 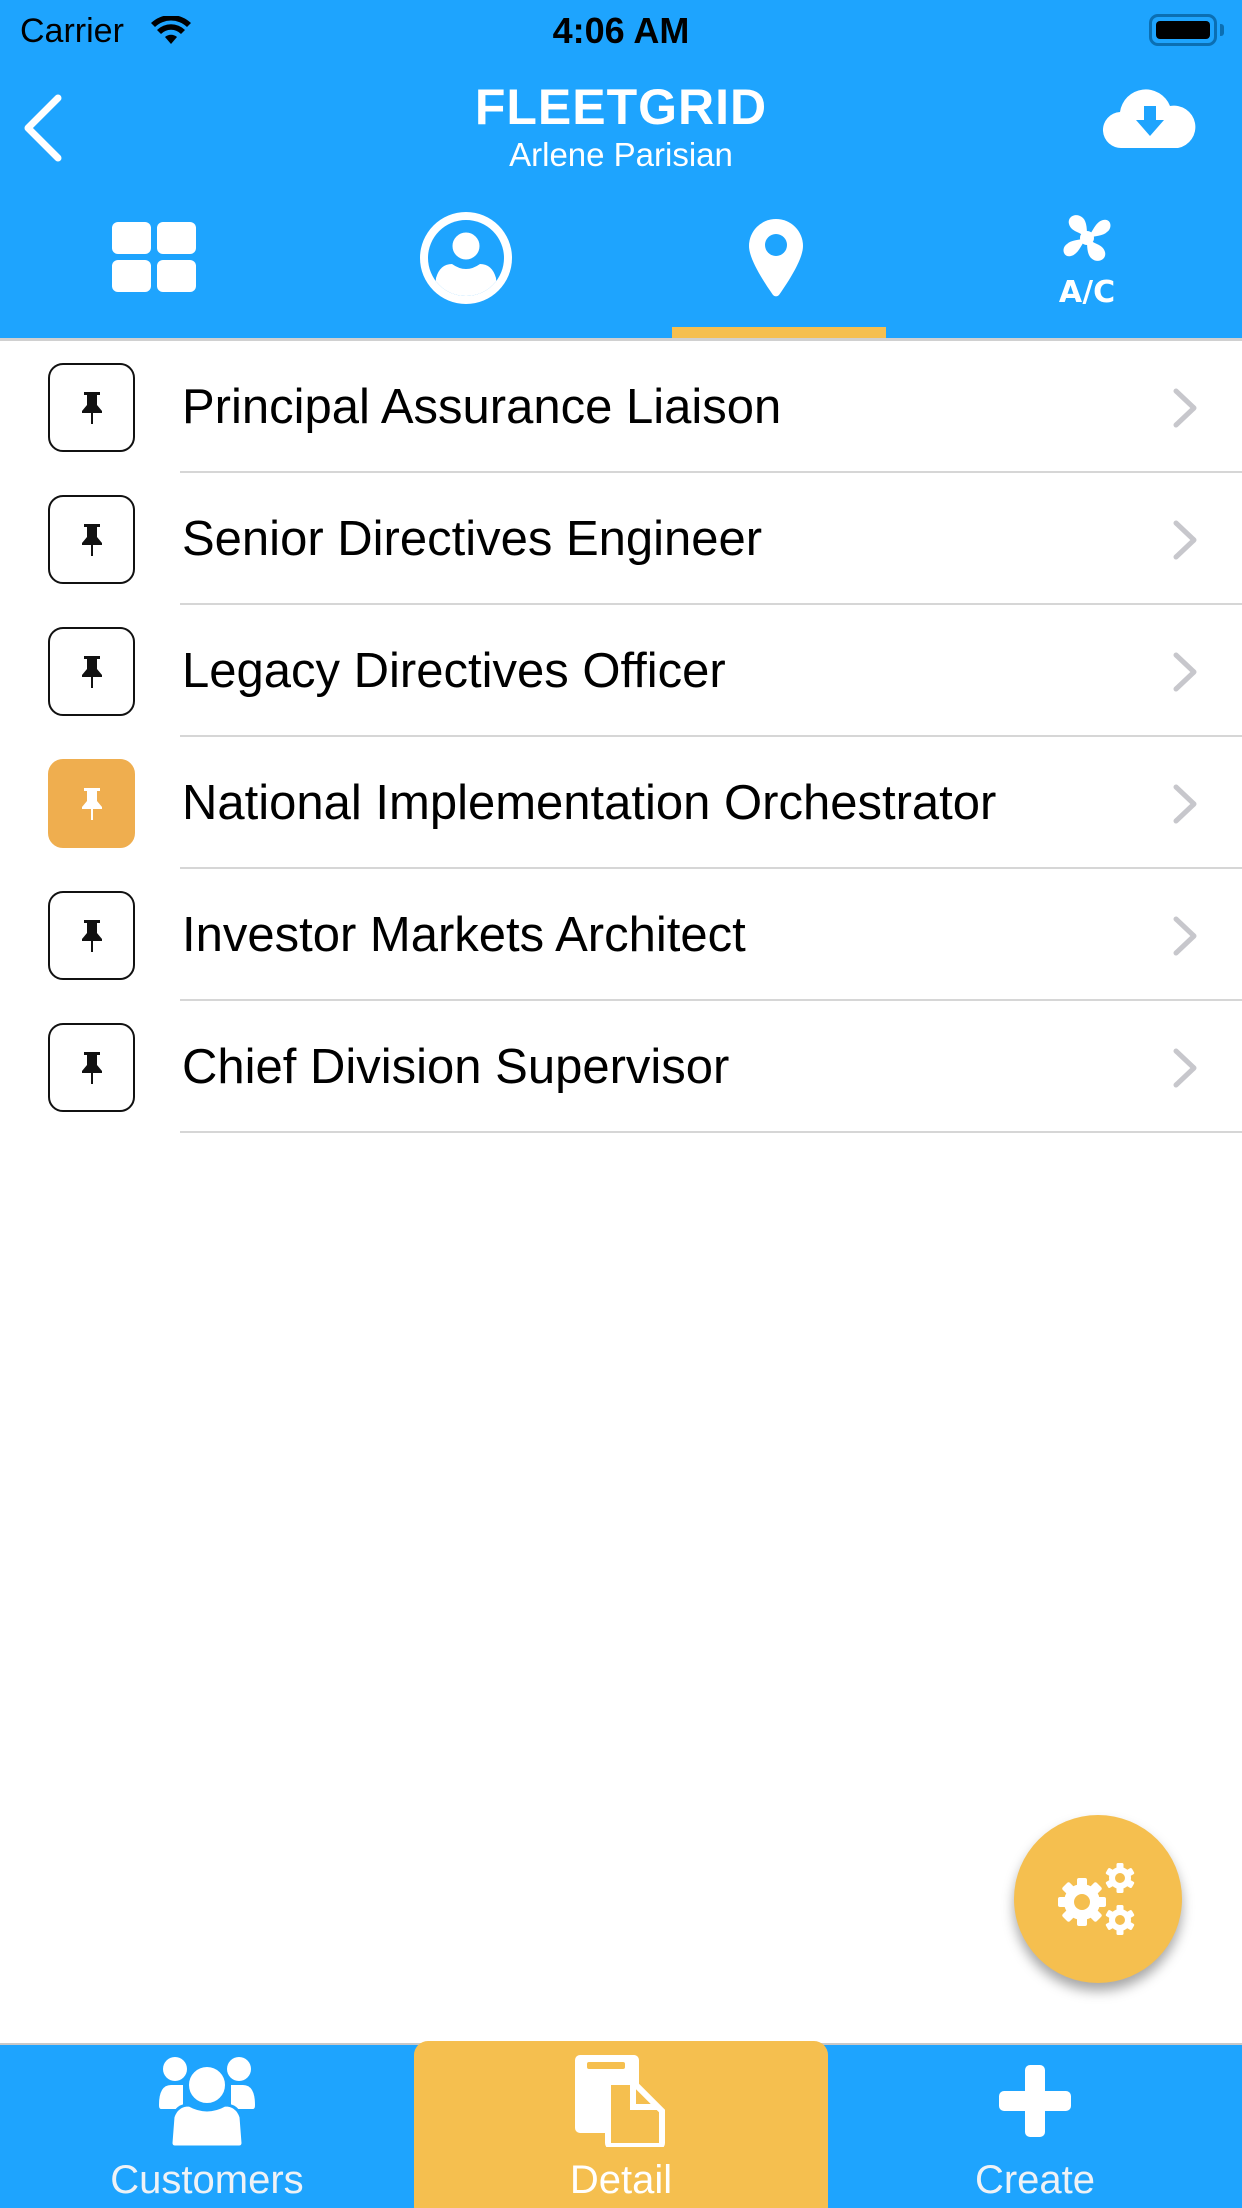 What do you see at coordinates (1035, 2180) in the screenshot?
I see `tab-label: Create` at bounding box center [1035, 2180].